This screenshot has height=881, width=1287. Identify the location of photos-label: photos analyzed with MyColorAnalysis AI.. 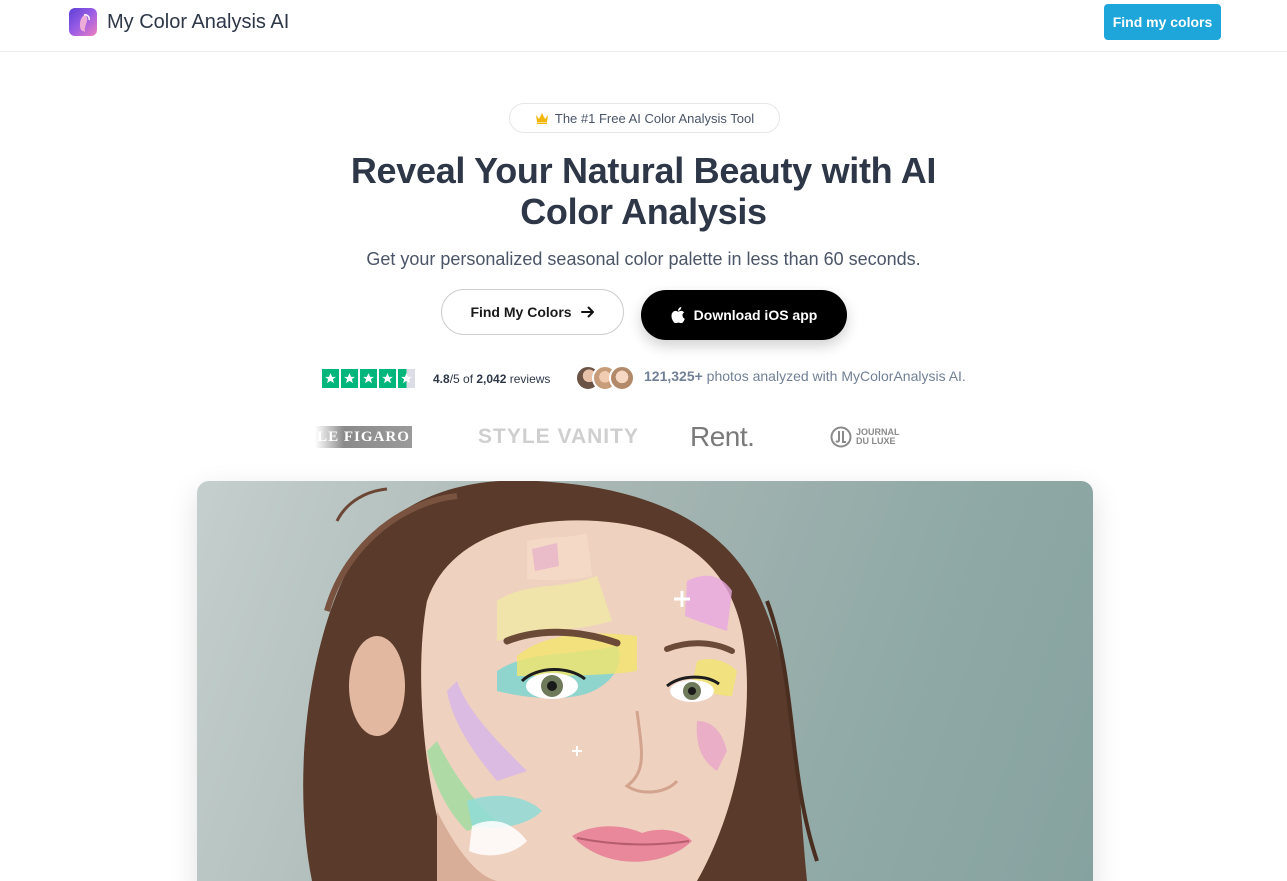
(834, 376).